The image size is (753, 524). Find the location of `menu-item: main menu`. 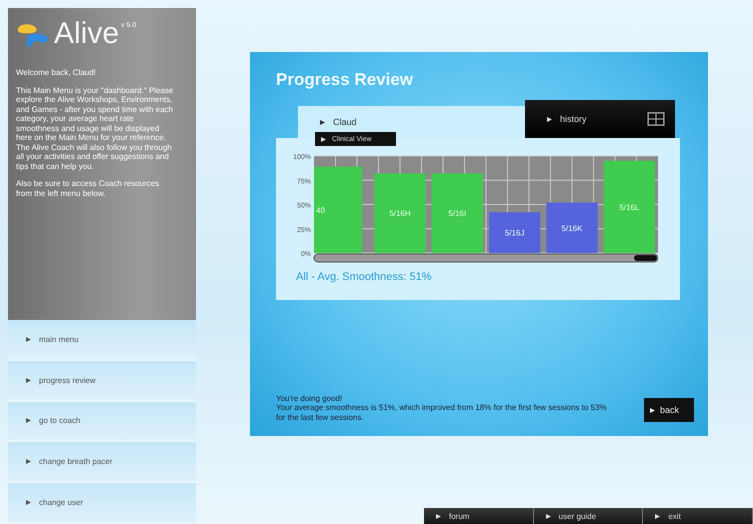

menu-item: main menu is located at coordinates (102, 340).